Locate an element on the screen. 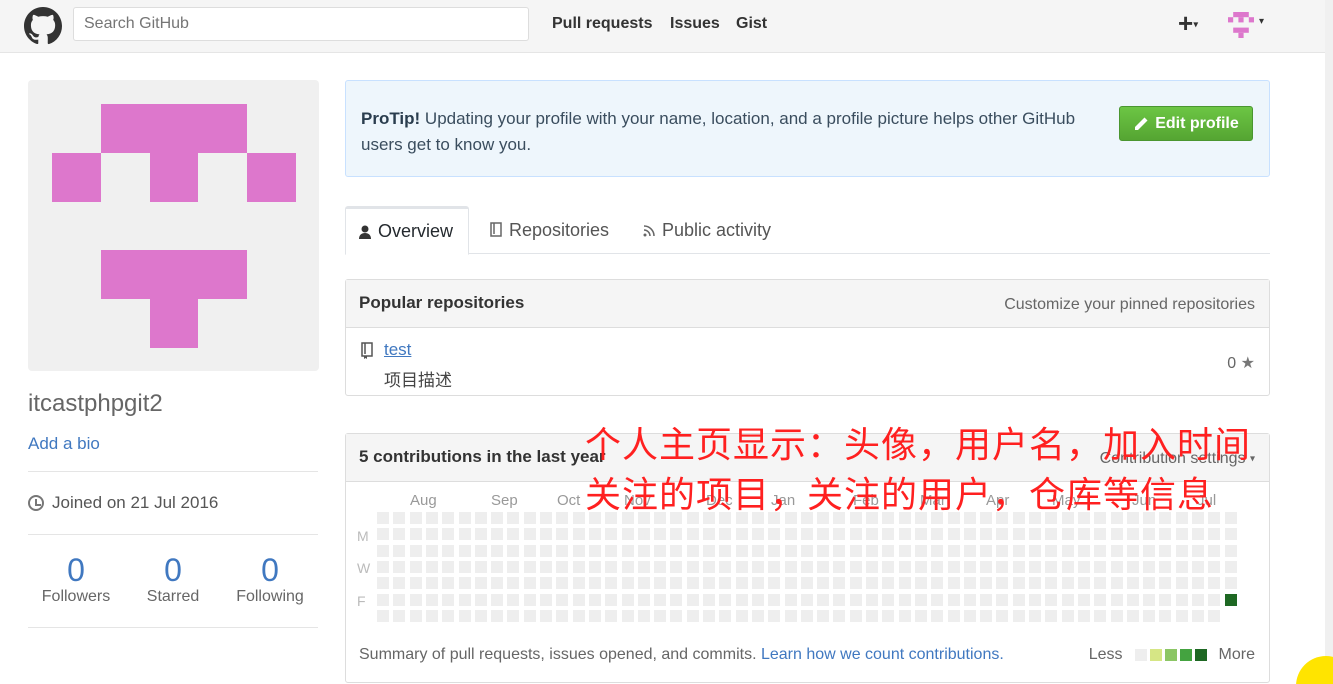  followers-stat: 0 Followers is located at coordinates (76, 579).